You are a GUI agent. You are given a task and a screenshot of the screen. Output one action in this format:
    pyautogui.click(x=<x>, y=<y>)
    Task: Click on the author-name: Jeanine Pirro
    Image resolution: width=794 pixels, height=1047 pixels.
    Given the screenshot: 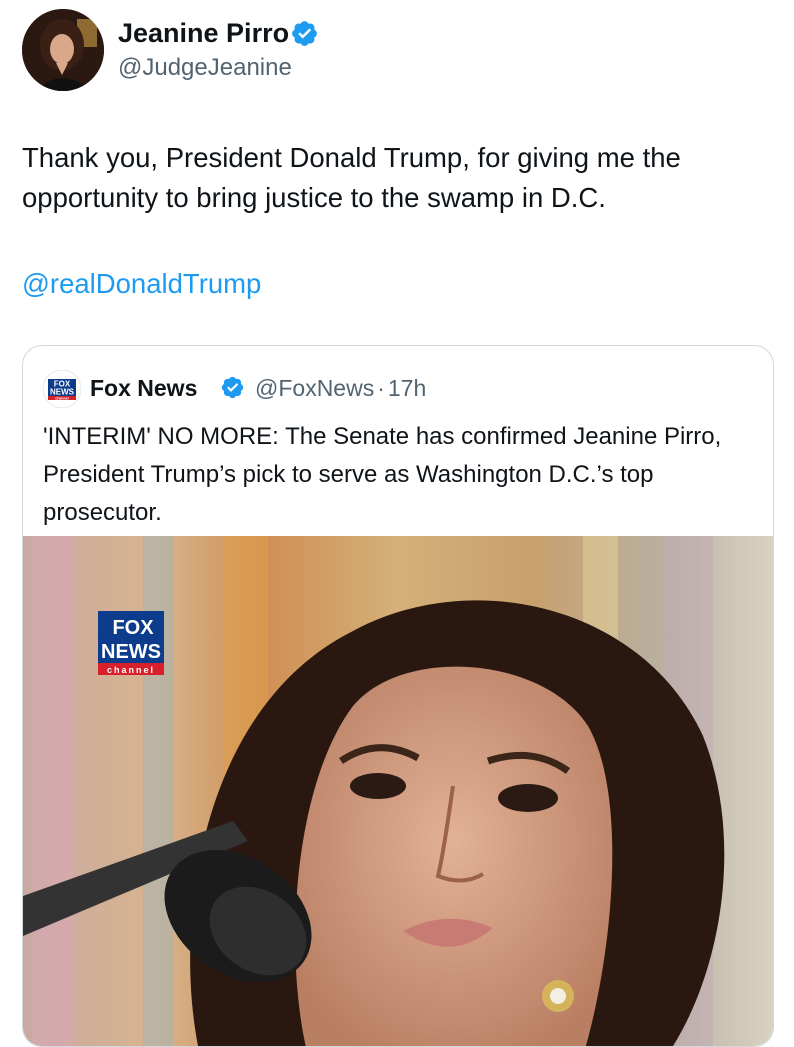 What is the action you would take?
    pyautogui.click(x=203, y=33)
    